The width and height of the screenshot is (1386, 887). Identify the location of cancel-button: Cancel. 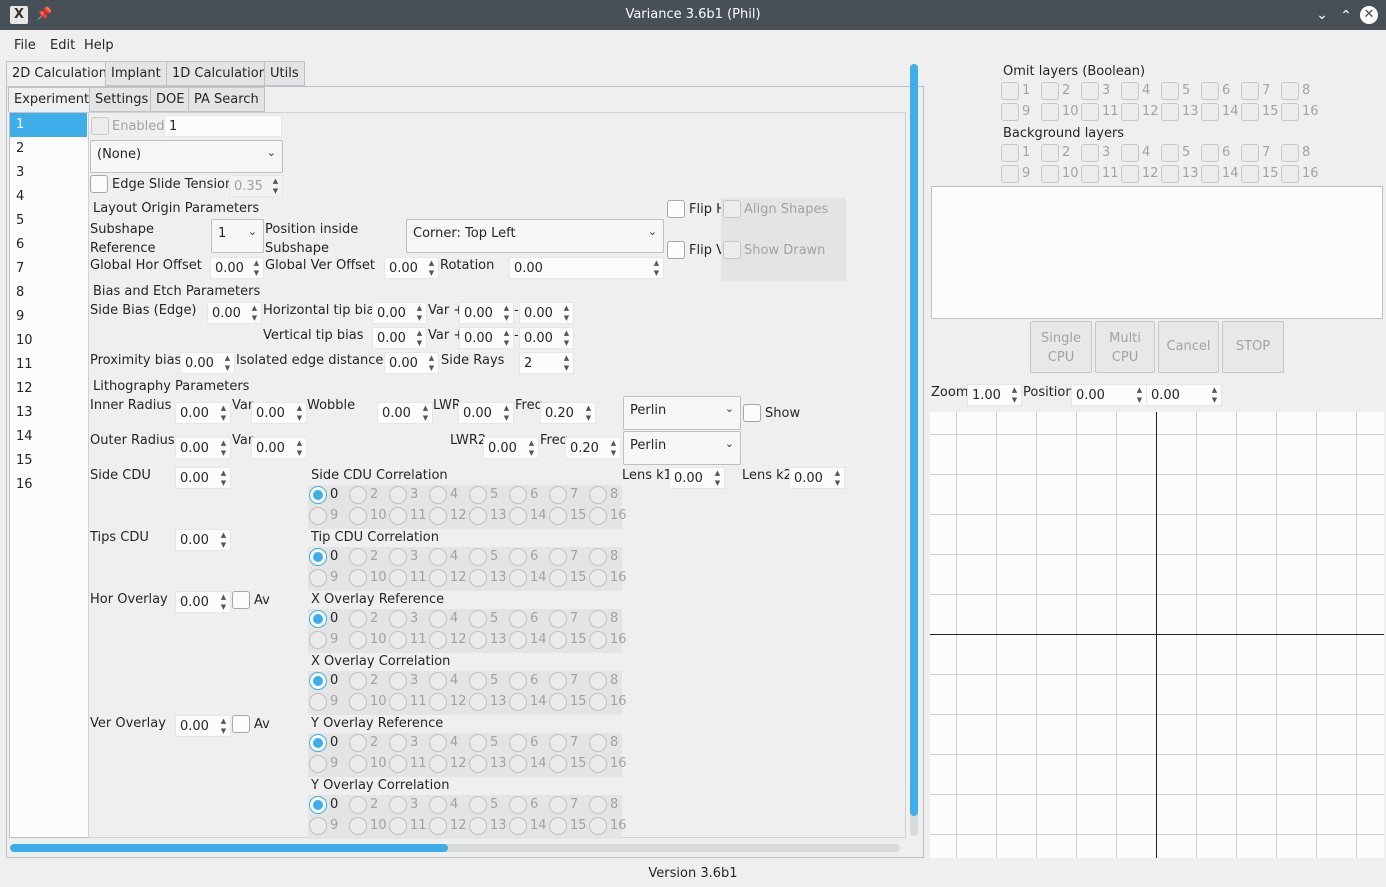
(1188, 347).